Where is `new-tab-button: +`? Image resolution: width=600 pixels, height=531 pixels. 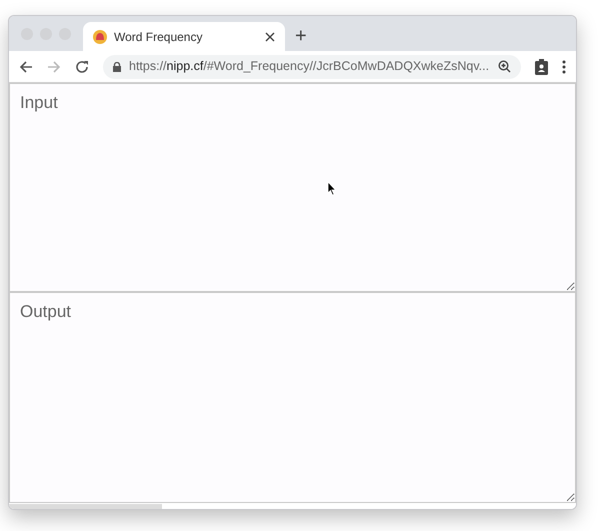 new-tab-button: + is located at coordinates (301, 36).